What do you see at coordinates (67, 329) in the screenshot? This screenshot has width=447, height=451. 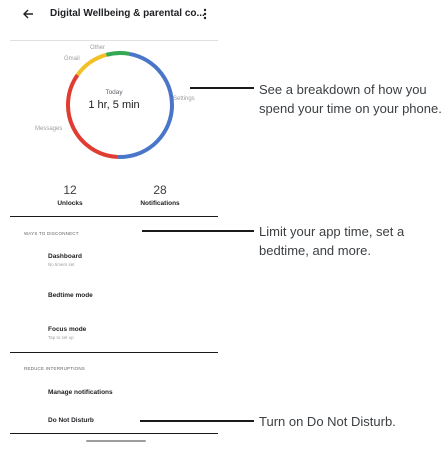 I see `item-title: Focus mode` at bounding box center [67, 329].